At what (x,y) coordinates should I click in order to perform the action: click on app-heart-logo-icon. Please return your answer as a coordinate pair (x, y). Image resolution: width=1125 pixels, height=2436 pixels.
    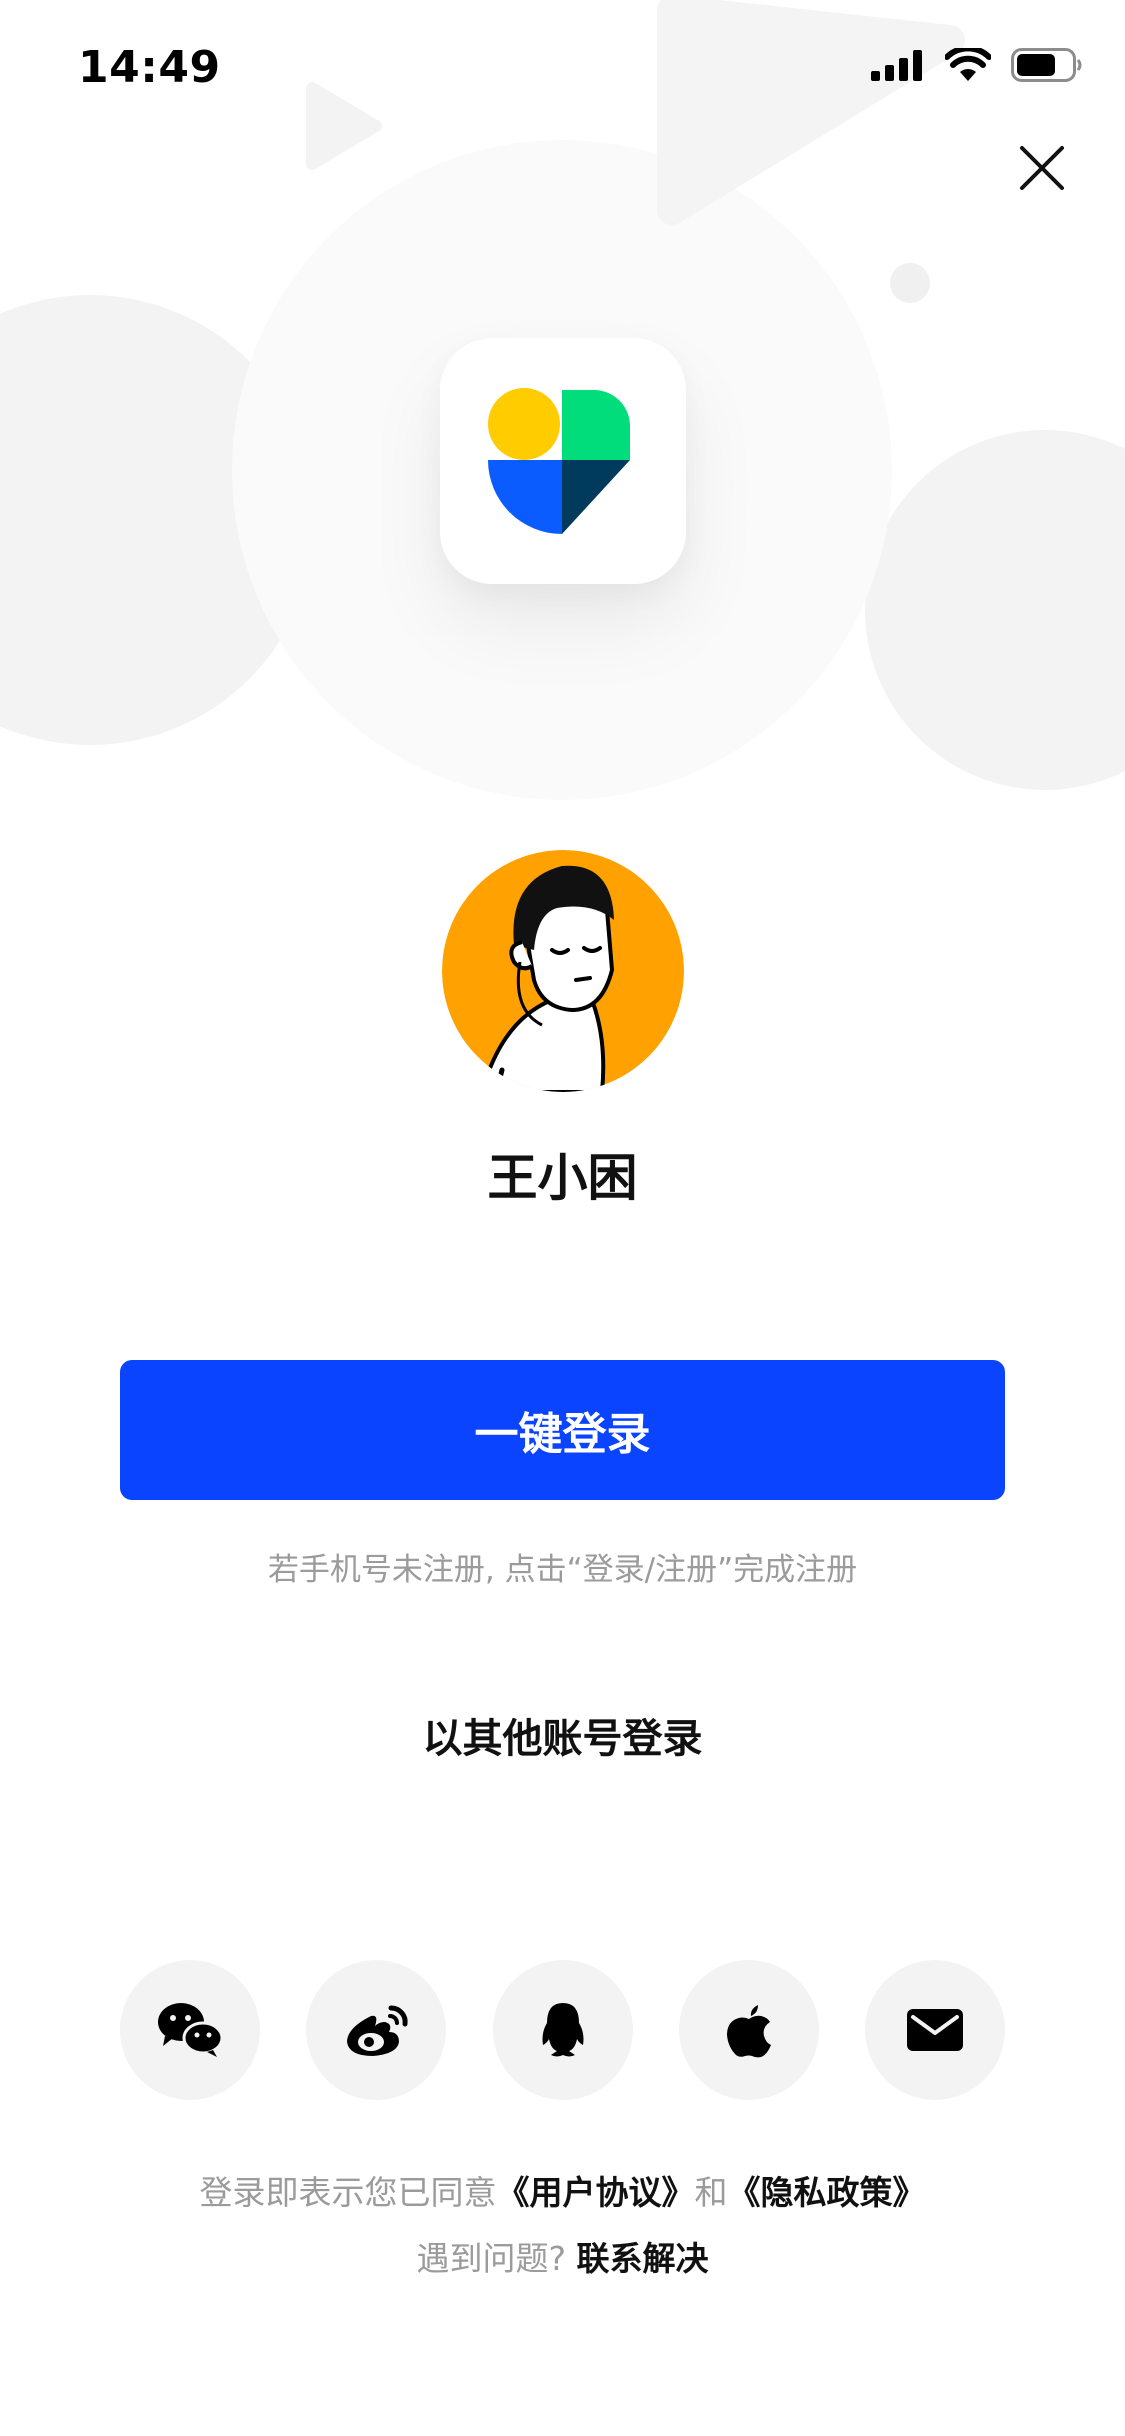
    Looking at the image, I should click on (559, 461).